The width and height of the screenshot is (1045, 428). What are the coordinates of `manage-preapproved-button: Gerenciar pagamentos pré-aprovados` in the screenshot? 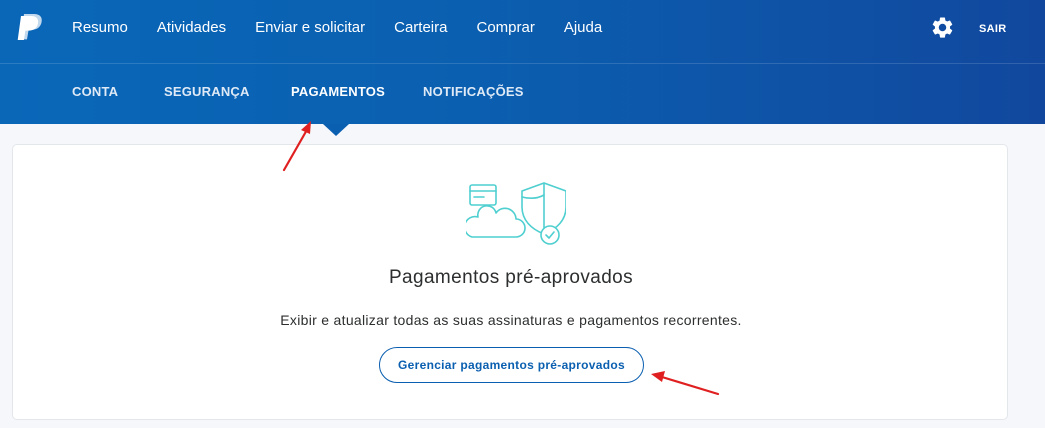 It's located at (511, 365).